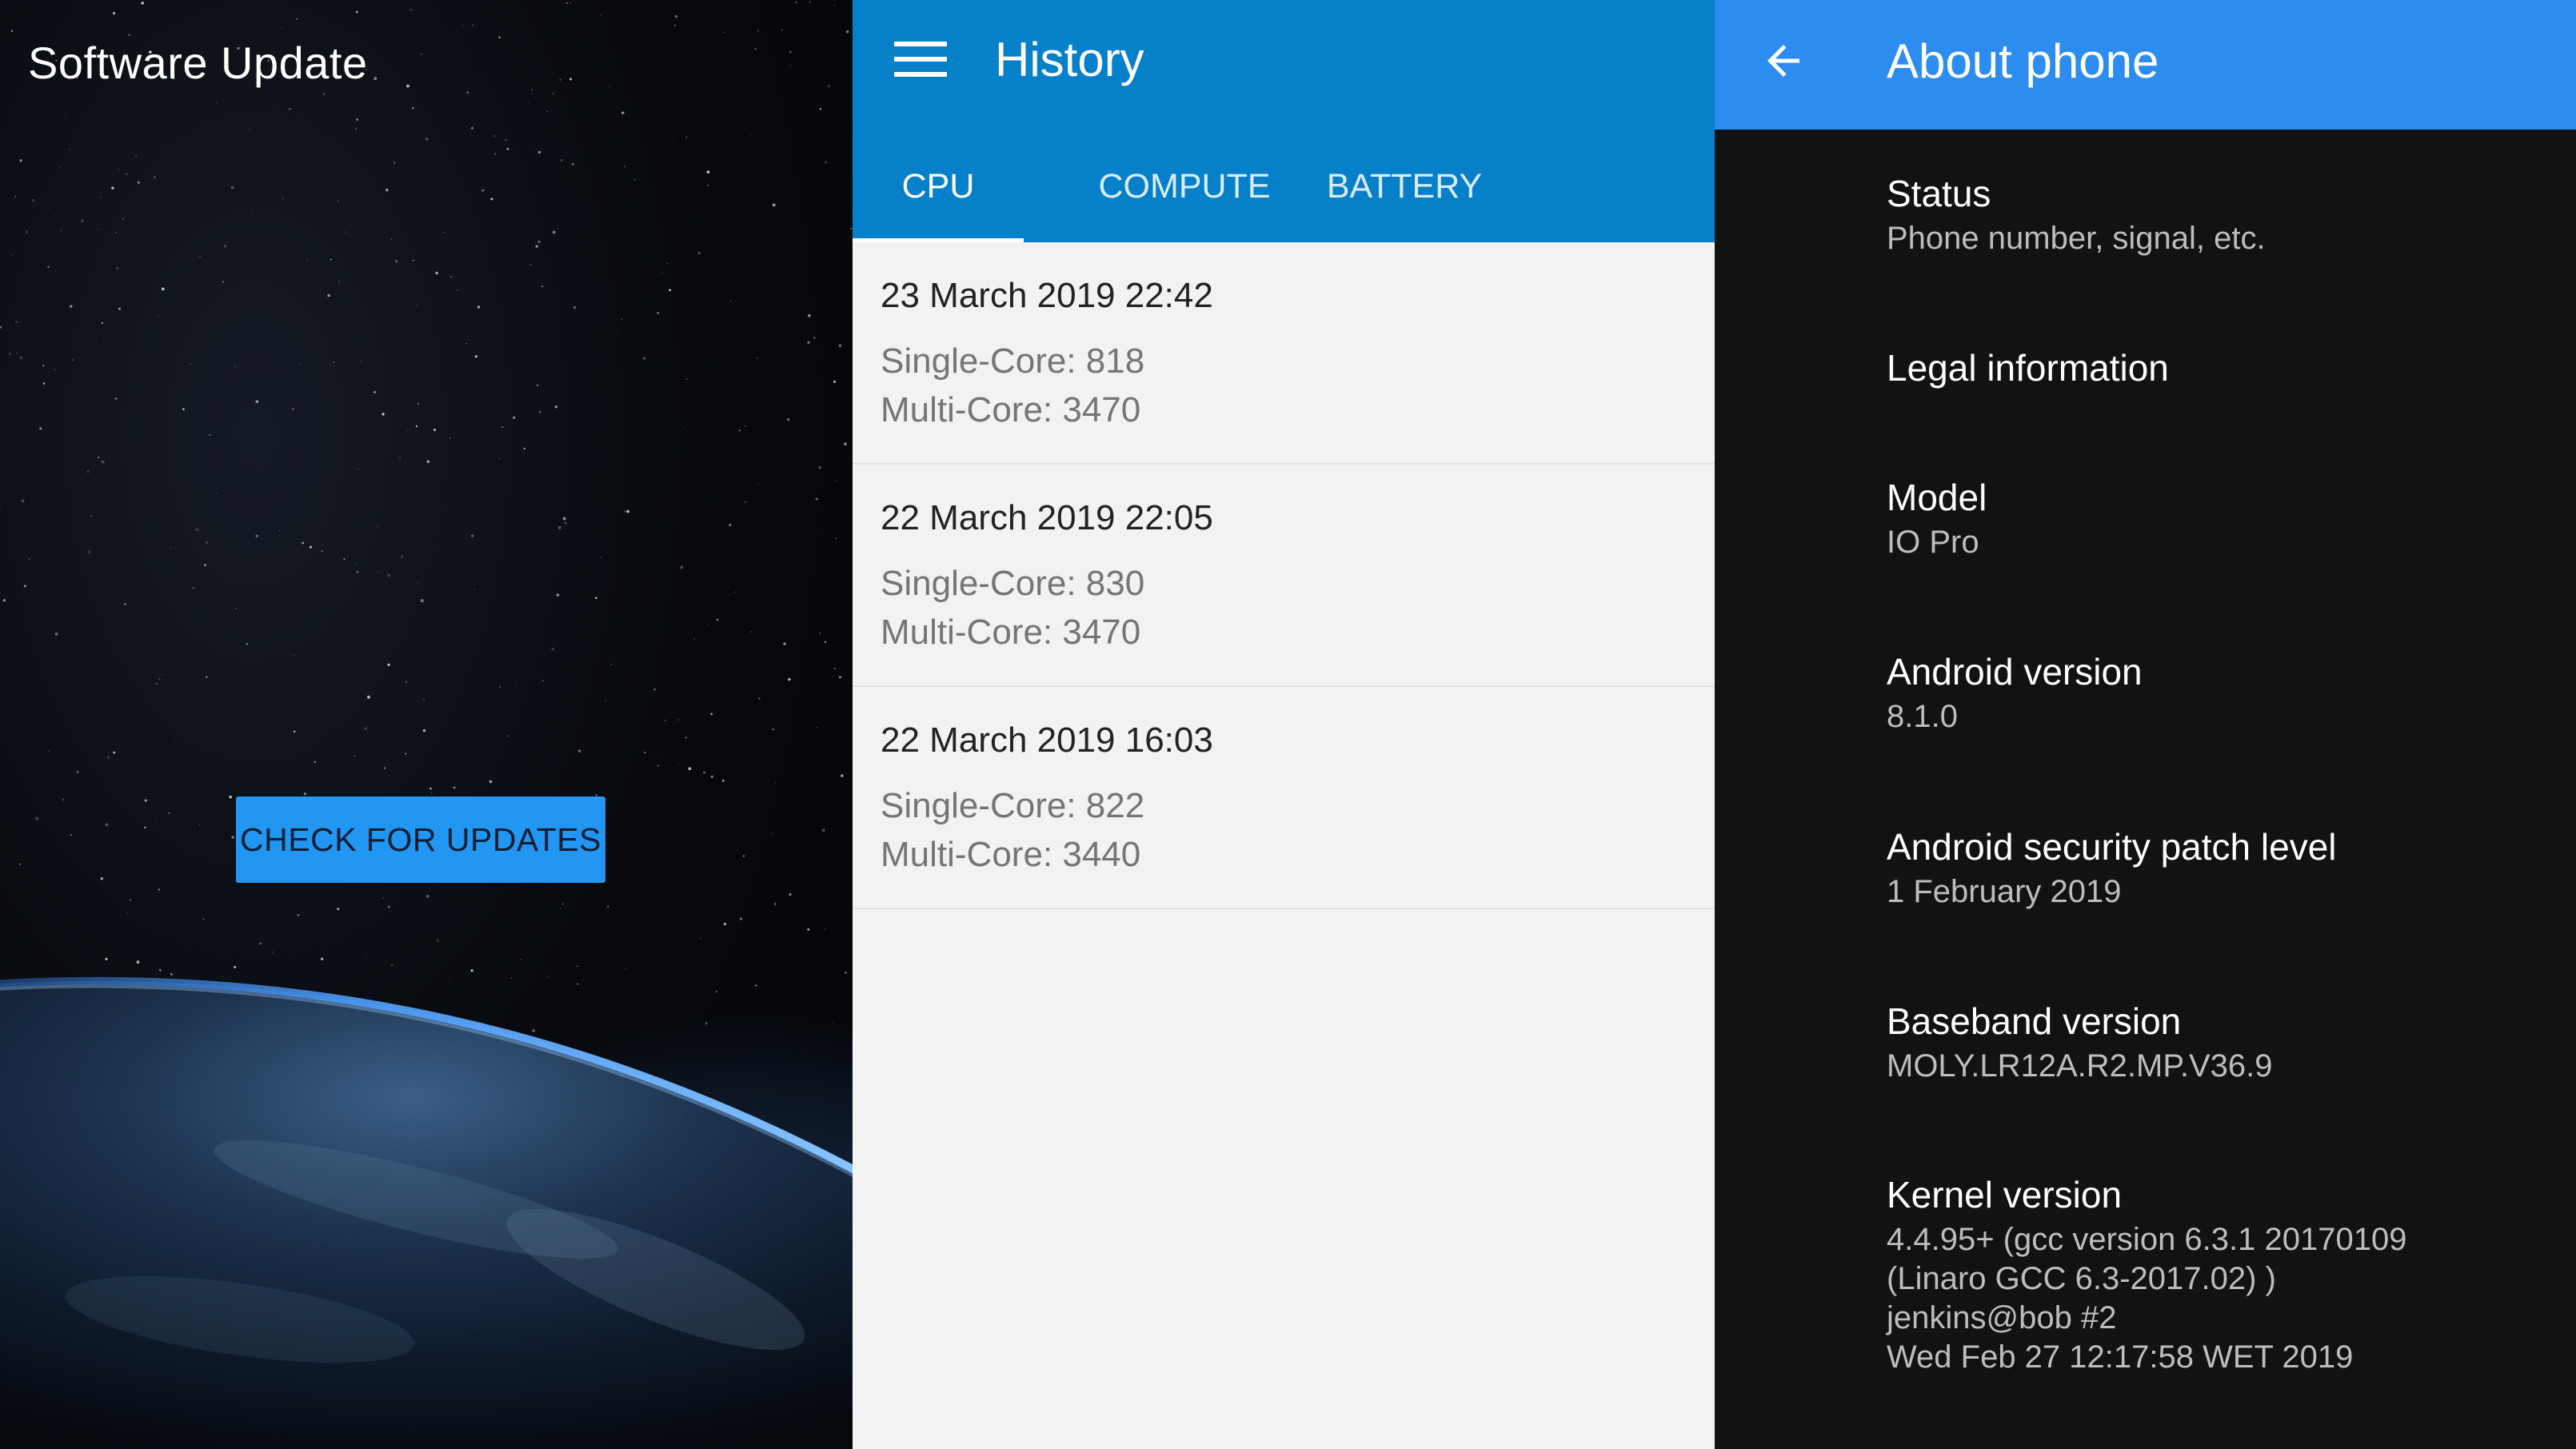 The height and width of the screenshot is (1449, 2576). Describe the element at coordinates (1011, 855) in the screenshot. I see `multi-core-score: Multi-Core: 3440` at that location.